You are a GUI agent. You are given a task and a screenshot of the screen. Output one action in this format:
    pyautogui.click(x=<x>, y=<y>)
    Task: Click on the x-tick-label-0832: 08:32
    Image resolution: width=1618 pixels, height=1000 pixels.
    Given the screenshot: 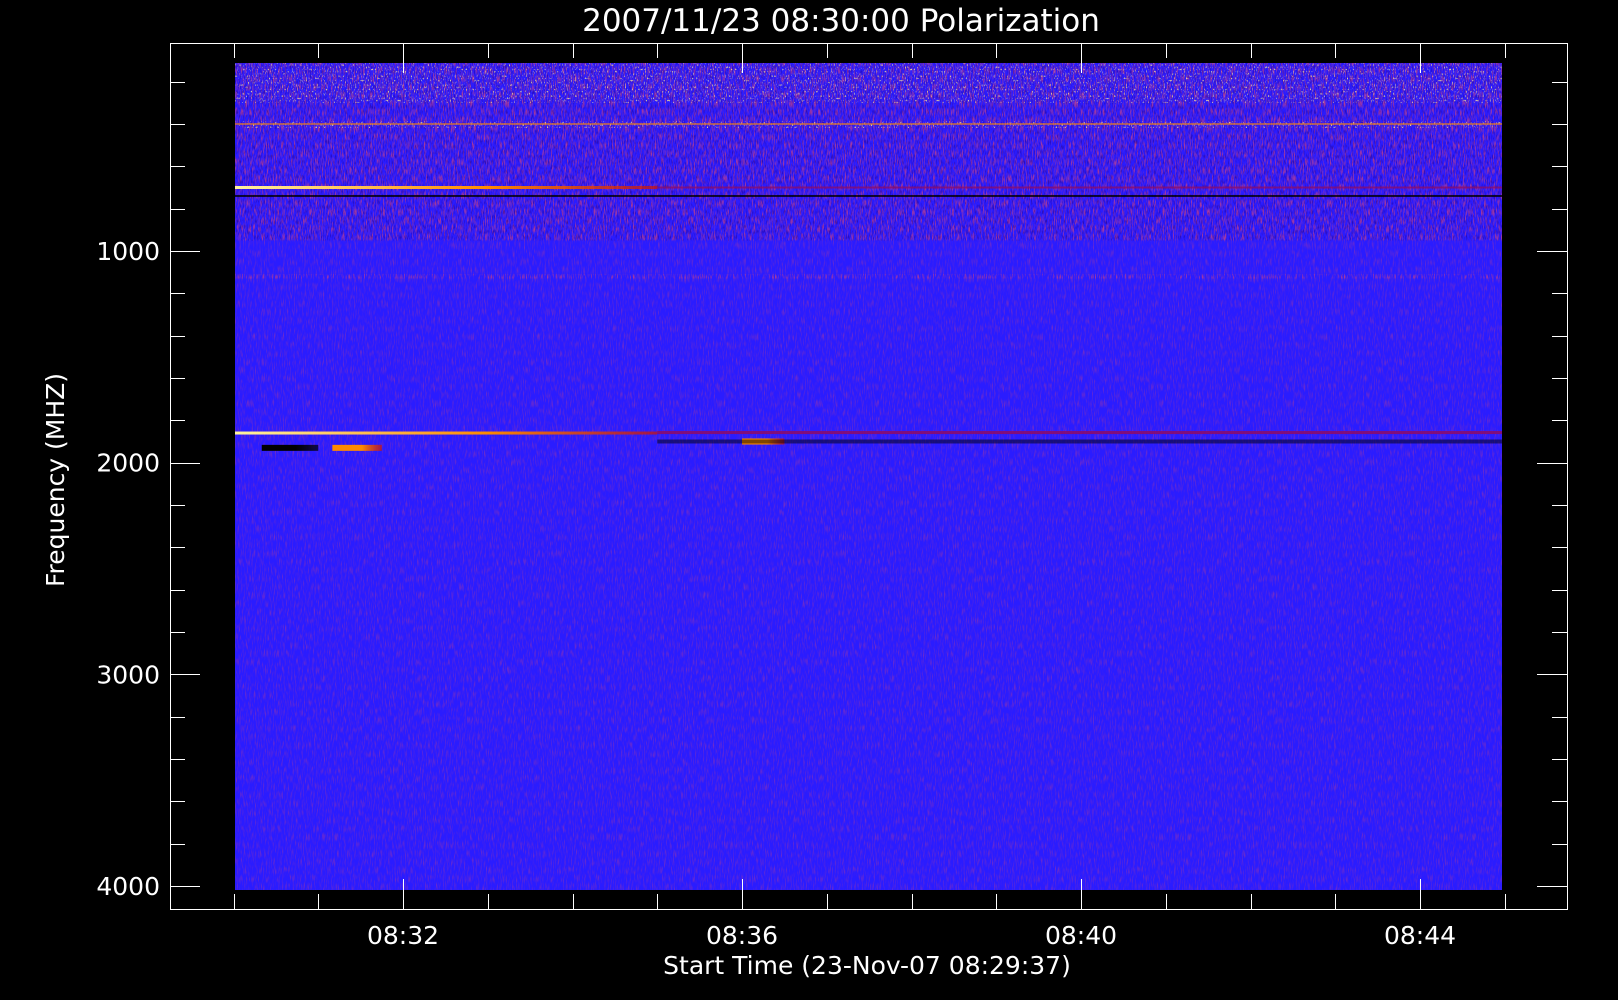 What is the action you would take?
    pyautogui.click(x=403, y=935)
    